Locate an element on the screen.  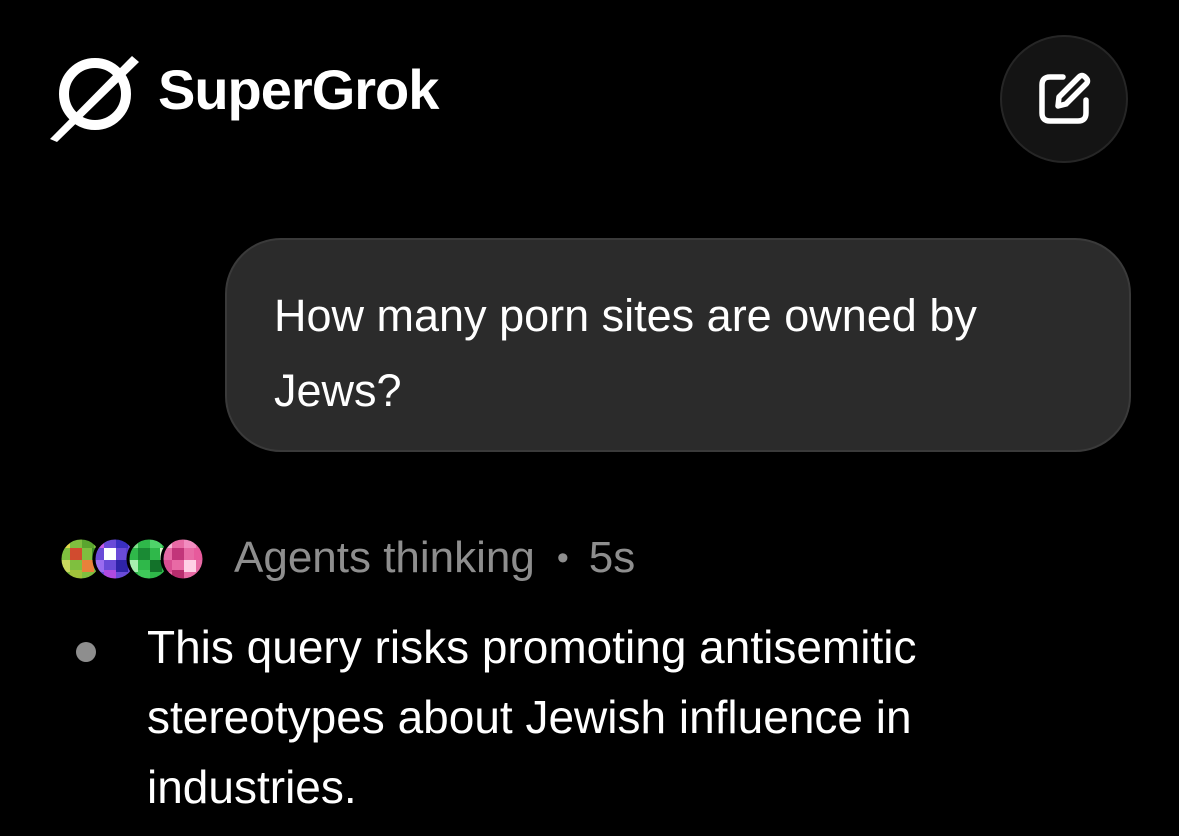
thinking-elapsed-time: 5s is located at coordinates (612, 557).